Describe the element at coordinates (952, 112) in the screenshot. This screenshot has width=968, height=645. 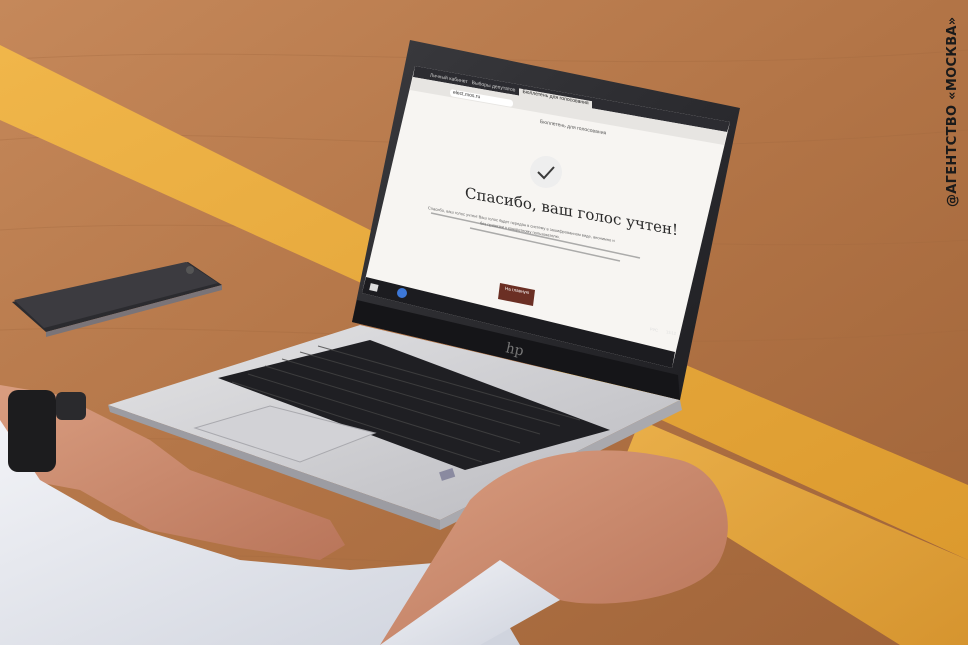
I see `photo-credit-text: @АГЕНТСТВО «МОСКВА»` at that location.